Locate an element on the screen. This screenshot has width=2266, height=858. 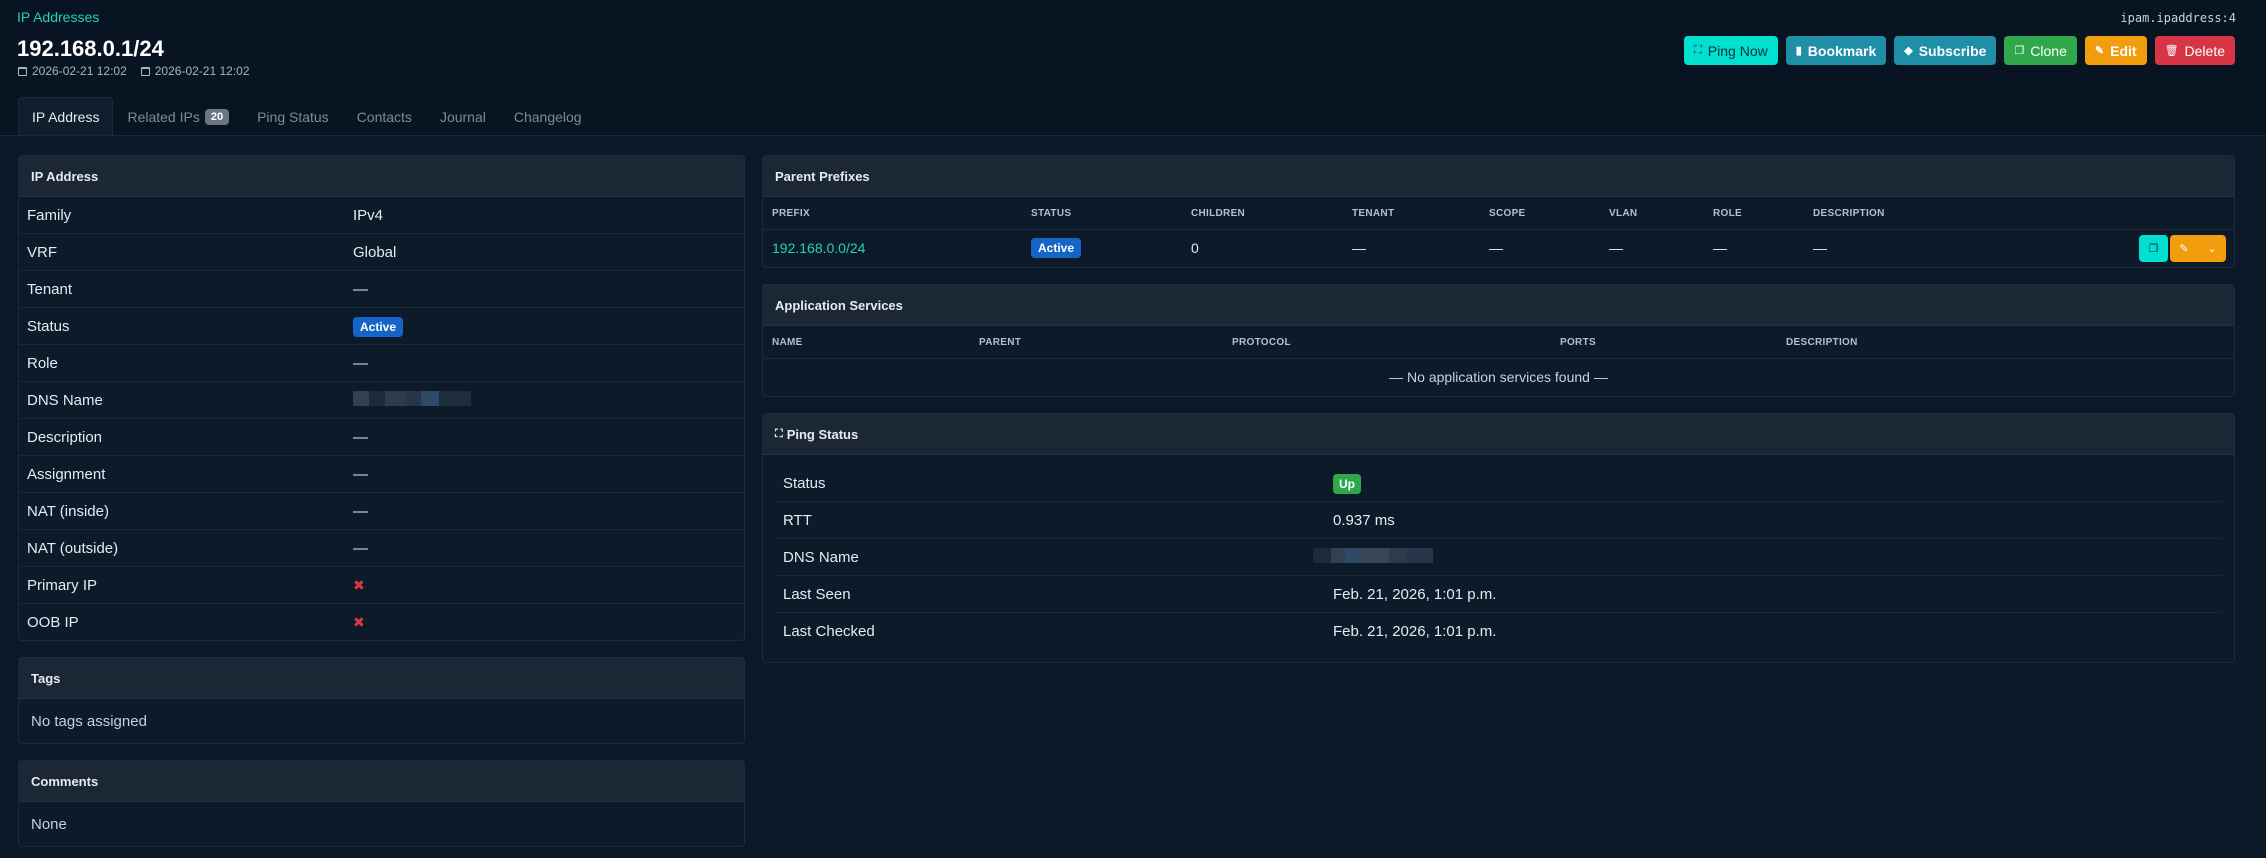
updated-date: 2026-02-21 12:02 is located at coordinates (195, 71).